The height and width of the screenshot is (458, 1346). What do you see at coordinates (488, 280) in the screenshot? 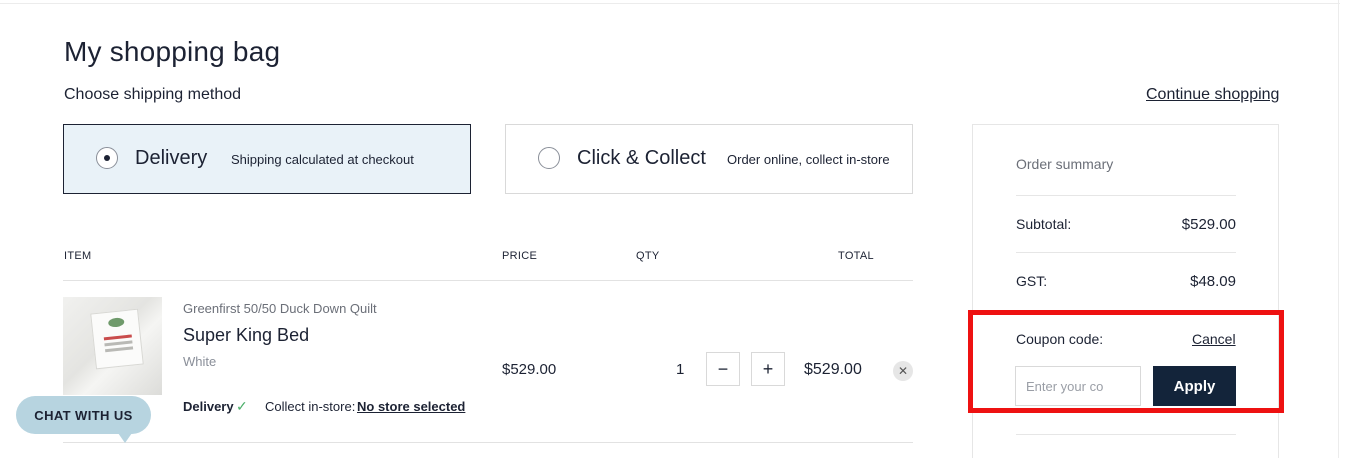
I see `table-header-divider` at bounding box center [488, 280].